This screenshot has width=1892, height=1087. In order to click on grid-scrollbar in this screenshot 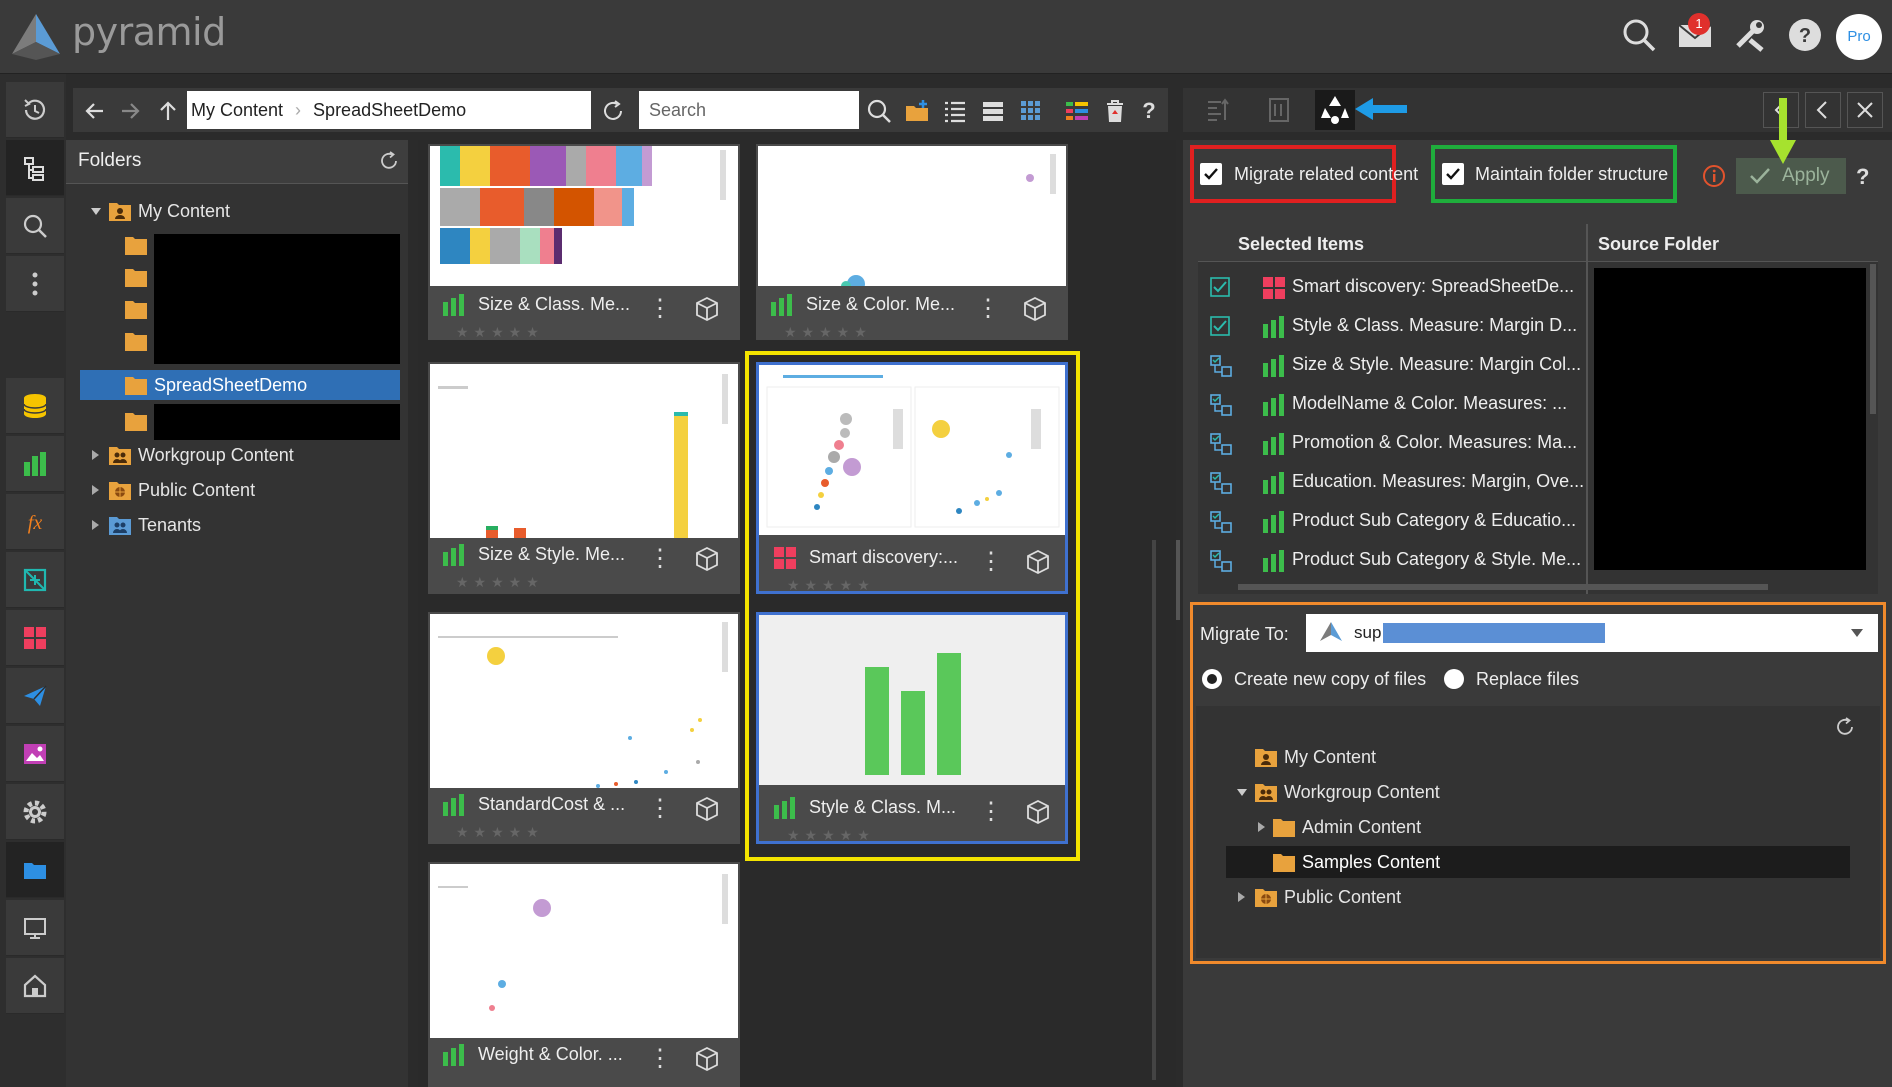, I will do `click(1154, 810)`.